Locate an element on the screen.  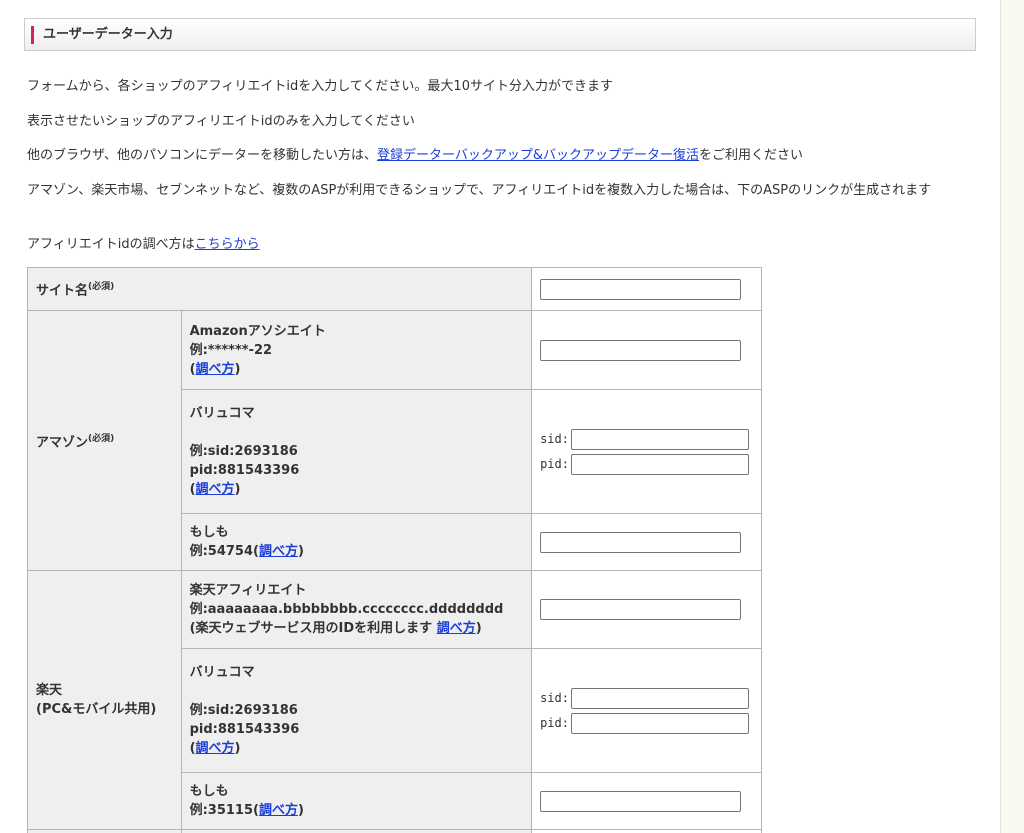
page-right-margin is located at coordinates (1012, 416).